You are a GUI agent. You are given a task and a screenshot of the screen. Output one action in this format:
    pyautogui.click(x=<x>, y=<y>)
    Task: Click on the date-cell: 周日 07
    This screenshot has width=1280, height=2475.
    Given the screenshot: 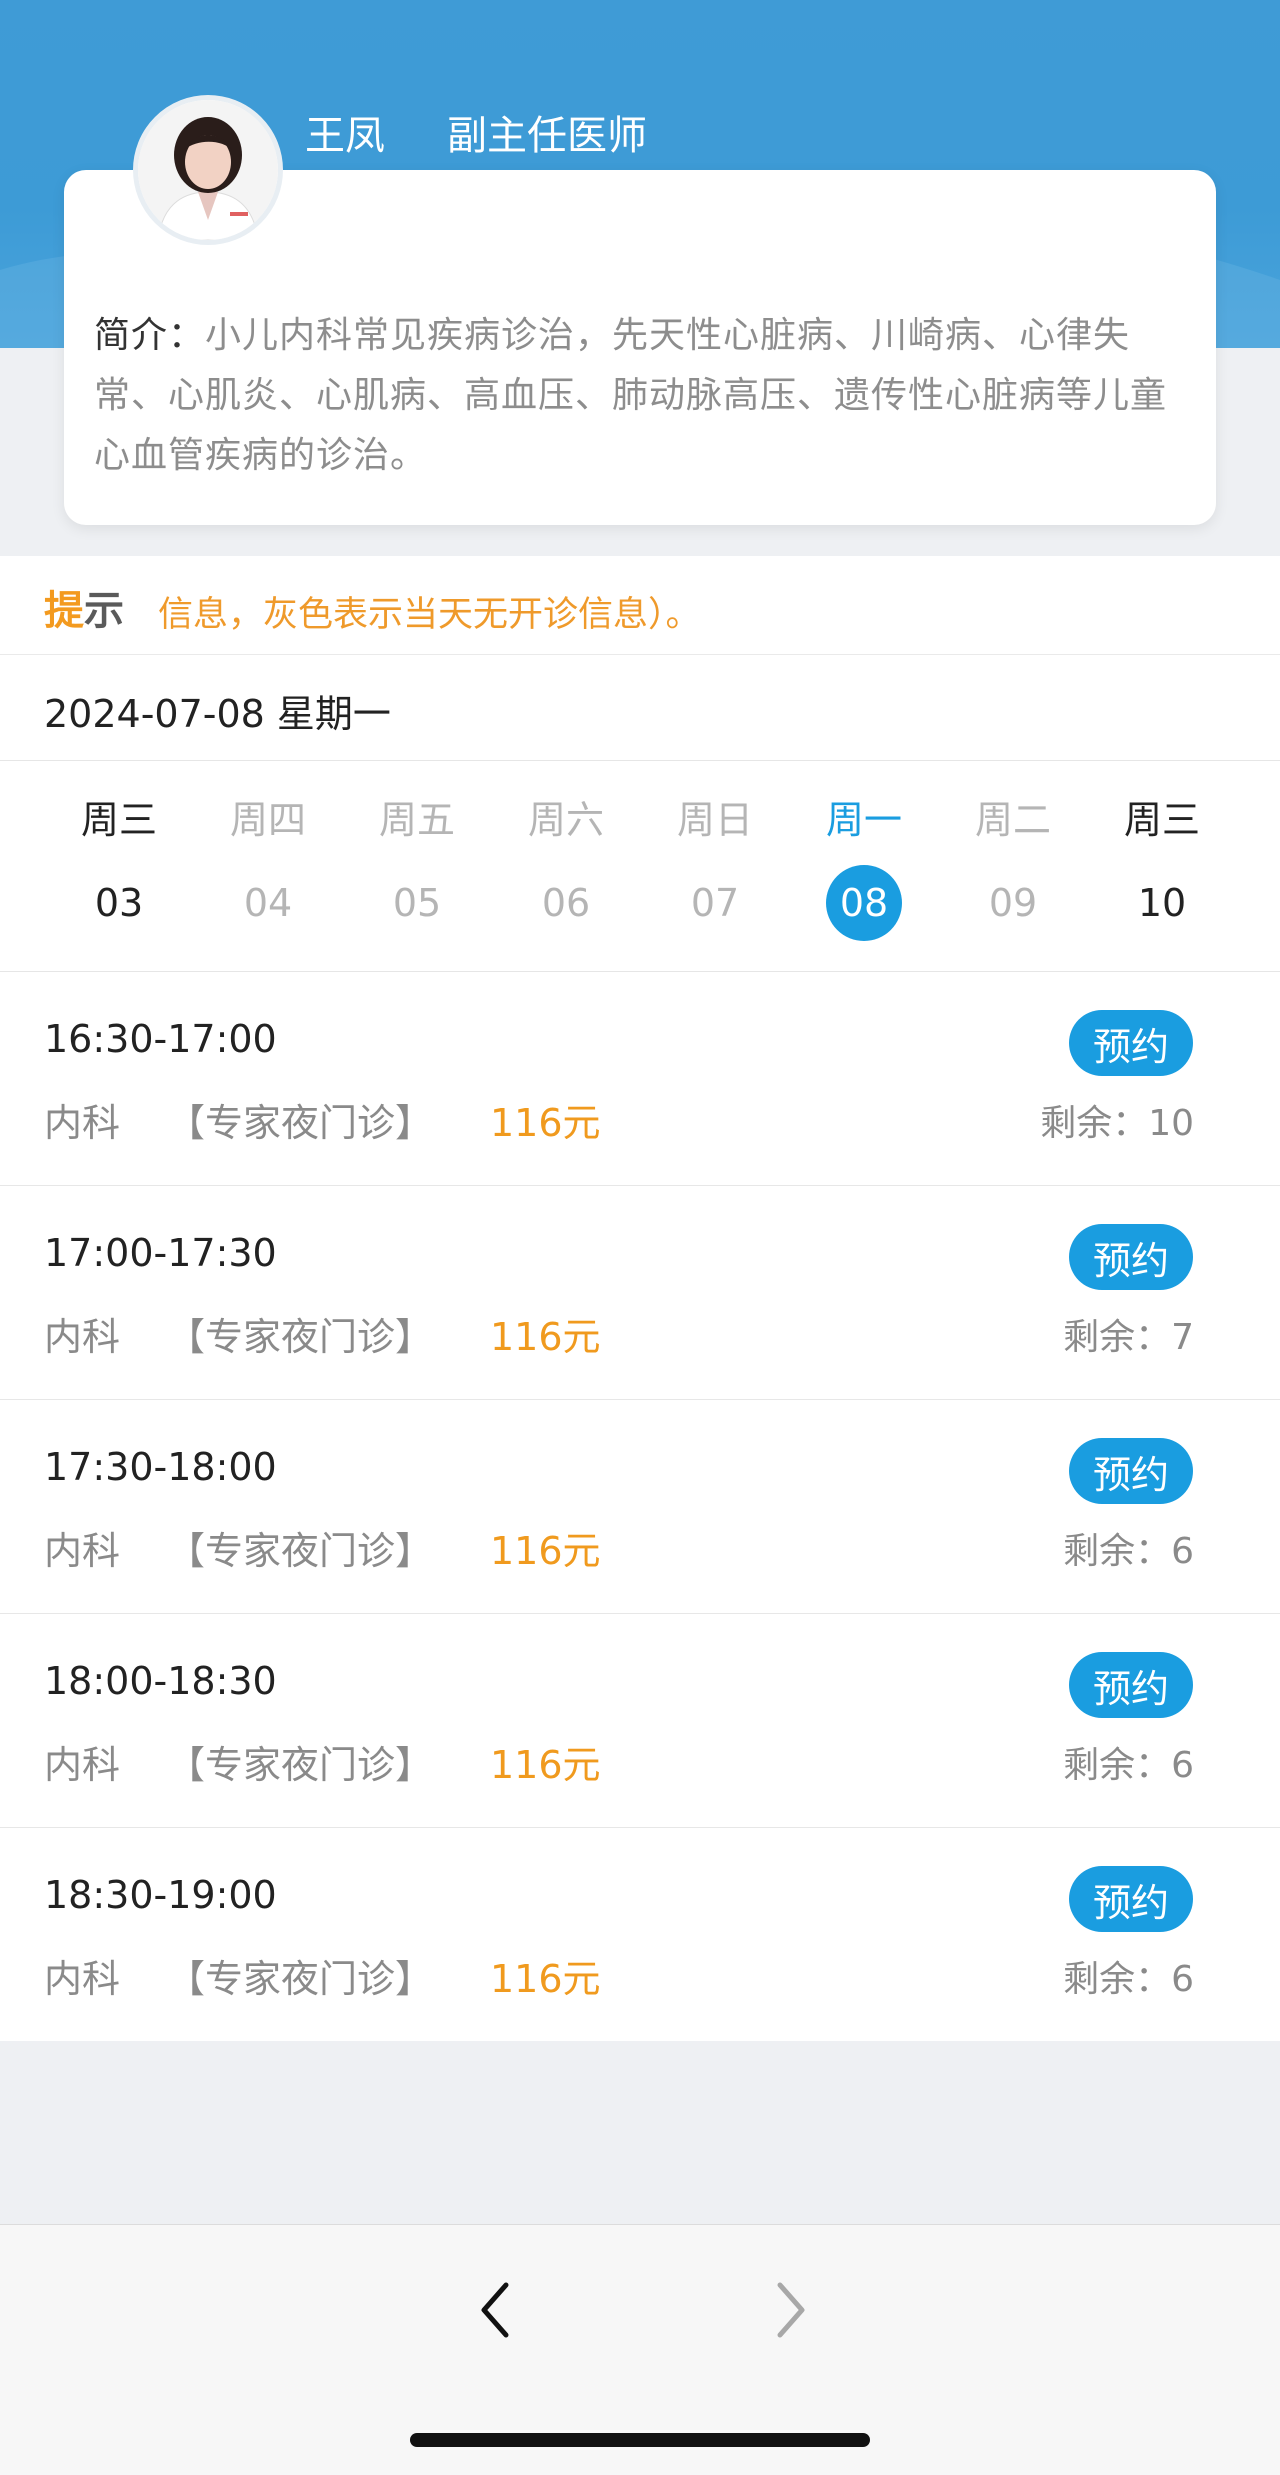 What is the action you would take?
    pyautogui.click(x=715, y=866)
    